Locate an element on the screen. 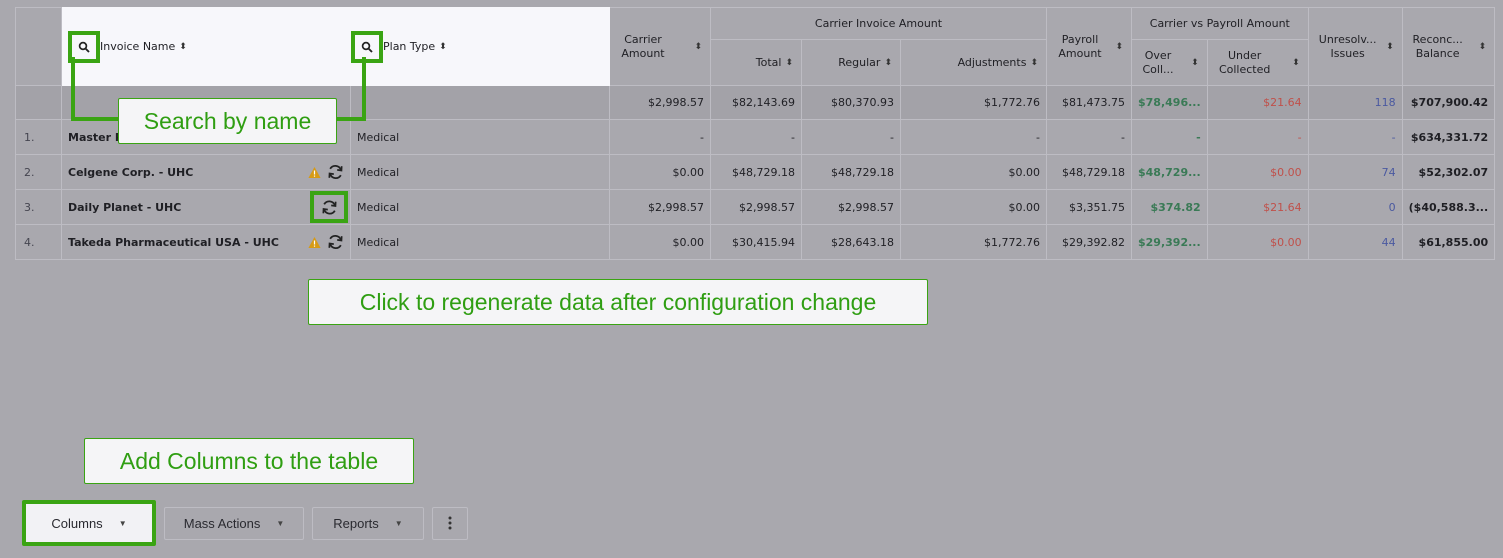 The image size is (1503, 558). issues-cell: - is located at coordinates (1355, 137).